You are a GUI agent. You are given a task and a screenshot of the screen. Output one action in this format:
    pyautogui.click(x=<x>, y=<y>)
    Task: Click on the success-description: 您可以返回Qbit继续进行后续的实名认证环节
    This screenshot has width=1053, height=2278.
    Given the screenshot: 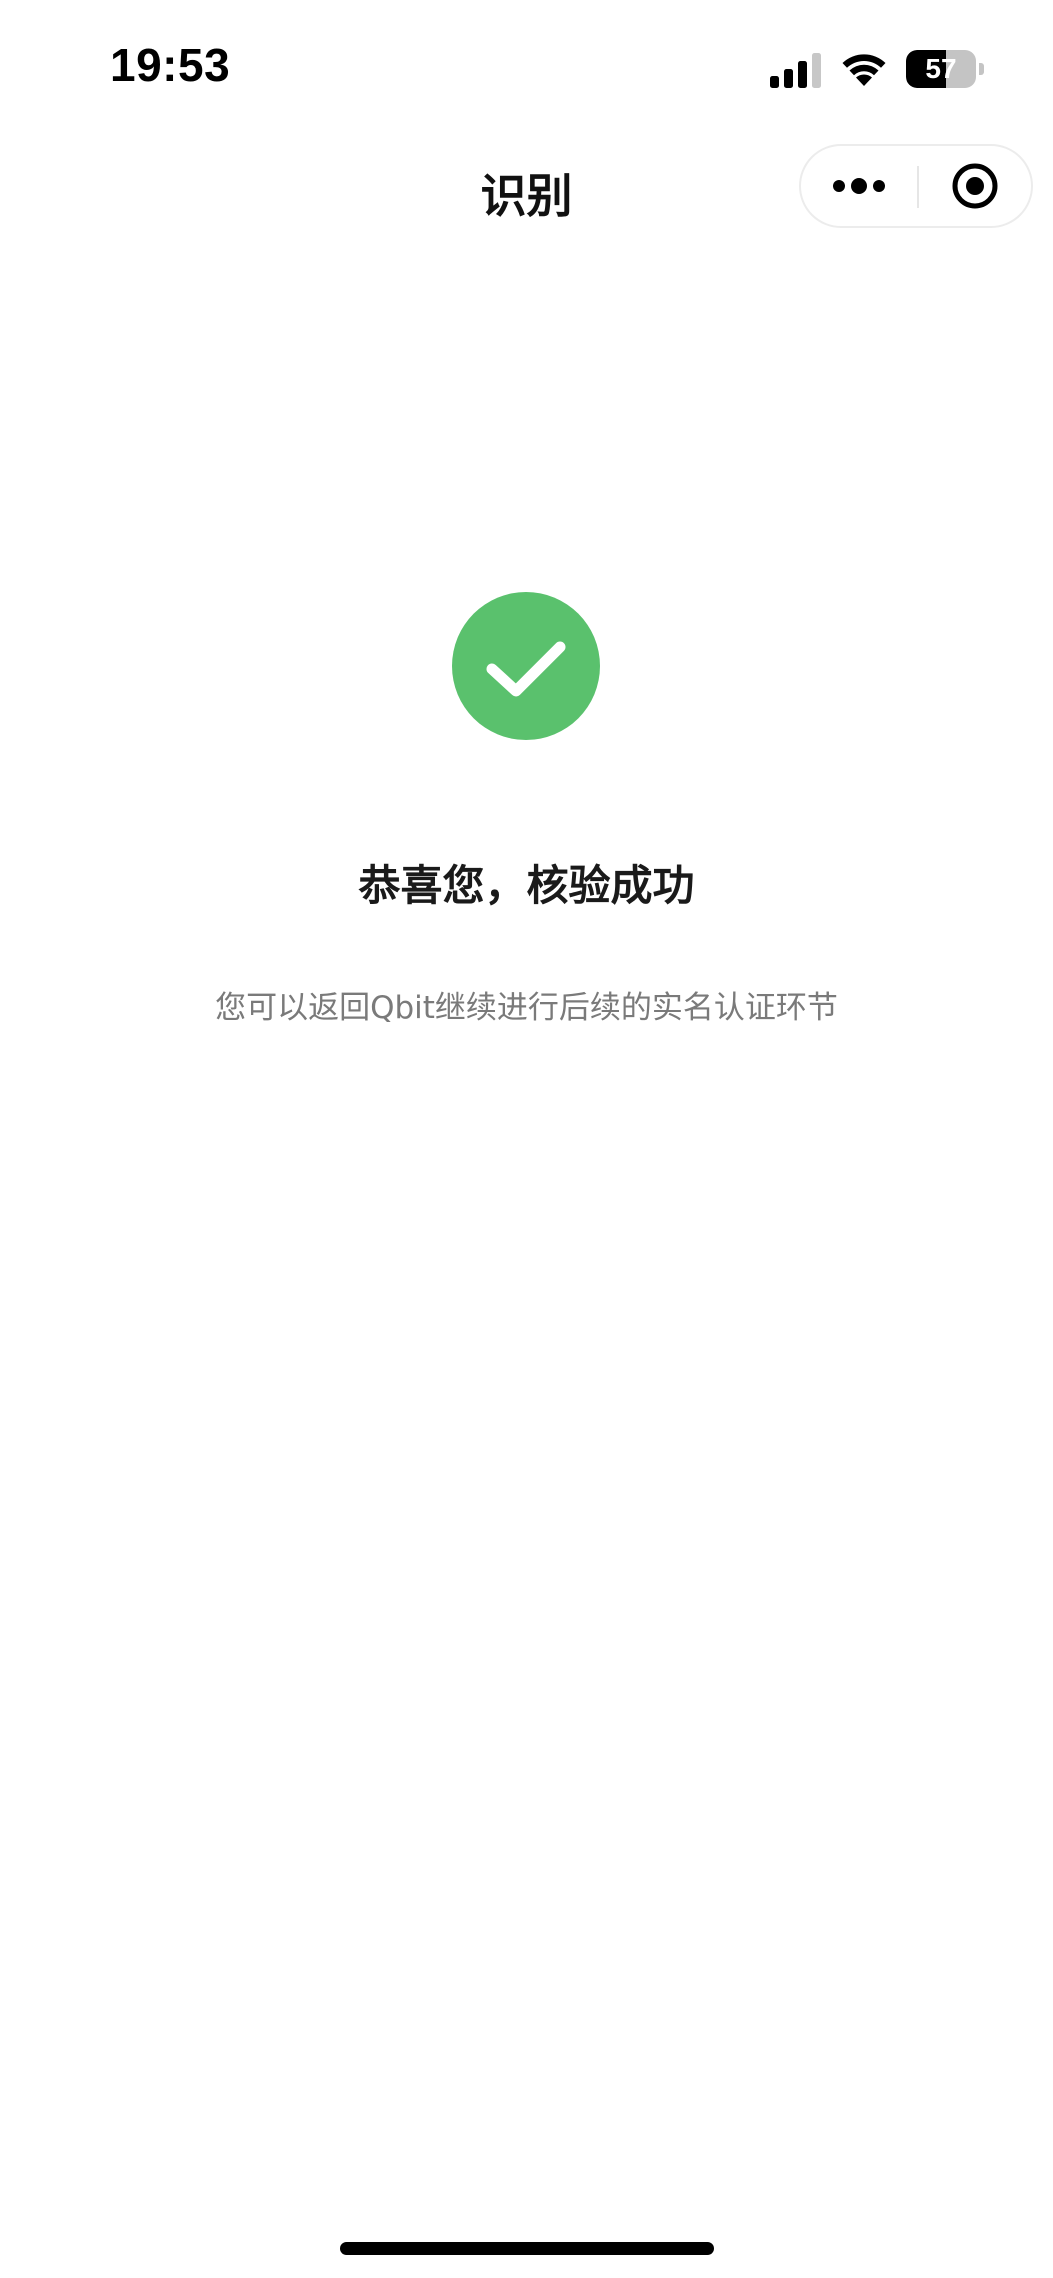 What is the action you would take?
    pyautogui.click(x=526, y=1008)
    